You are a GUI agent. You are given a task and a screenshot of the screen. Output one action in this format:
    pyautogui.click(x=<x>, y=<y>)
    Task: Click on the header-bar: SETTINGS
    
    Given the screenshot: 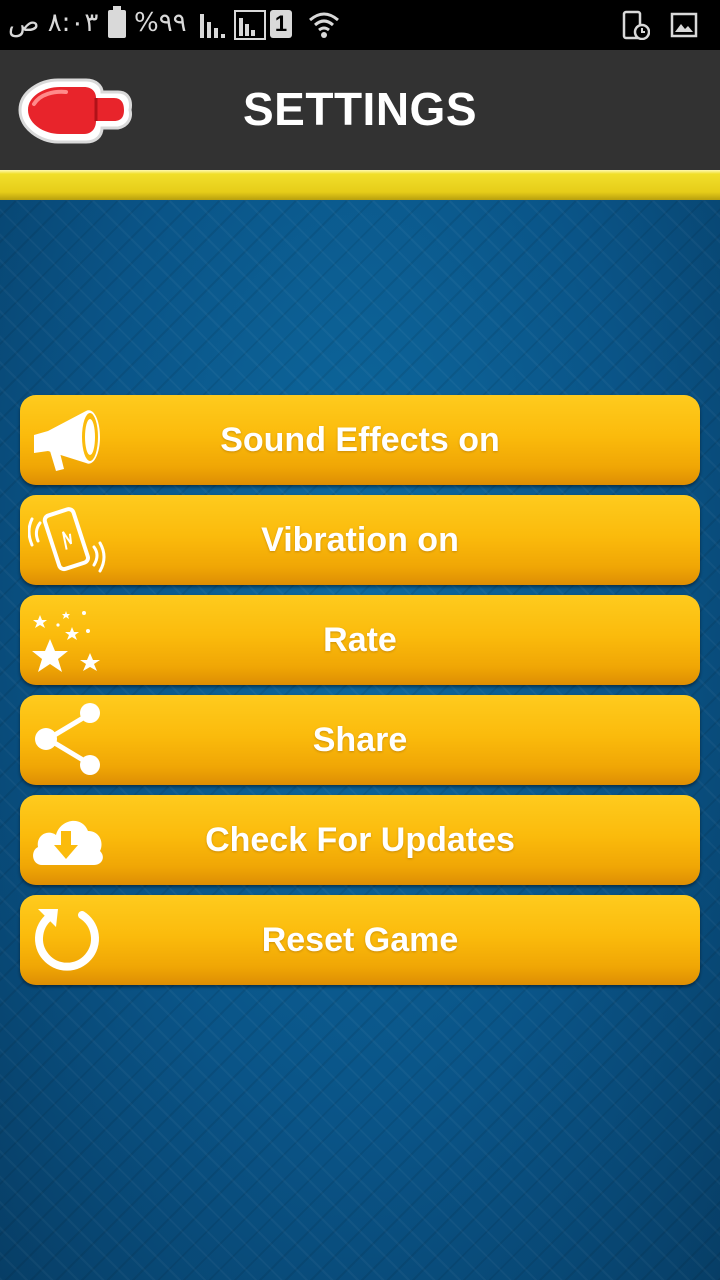 What is the action you would take?
    pyautogui.click(x=360, y=110)
    